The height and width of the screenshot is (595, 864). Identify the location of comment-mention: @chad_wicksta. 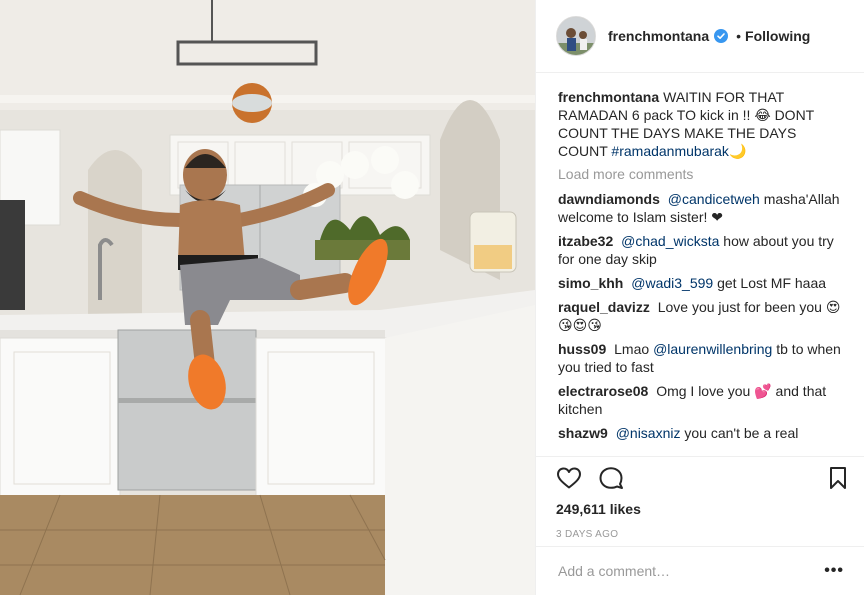
(670, 241).